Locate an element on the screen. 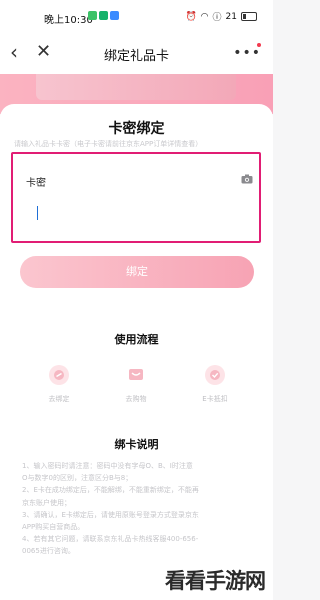  process-step: 去绑定 is located at coordinates (59, 384).